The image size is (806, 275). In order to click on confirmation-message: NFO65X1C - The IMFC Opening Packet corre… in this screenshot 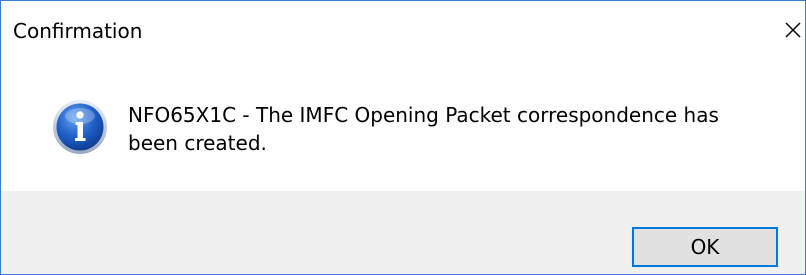, I will do `click(423, 129)`.